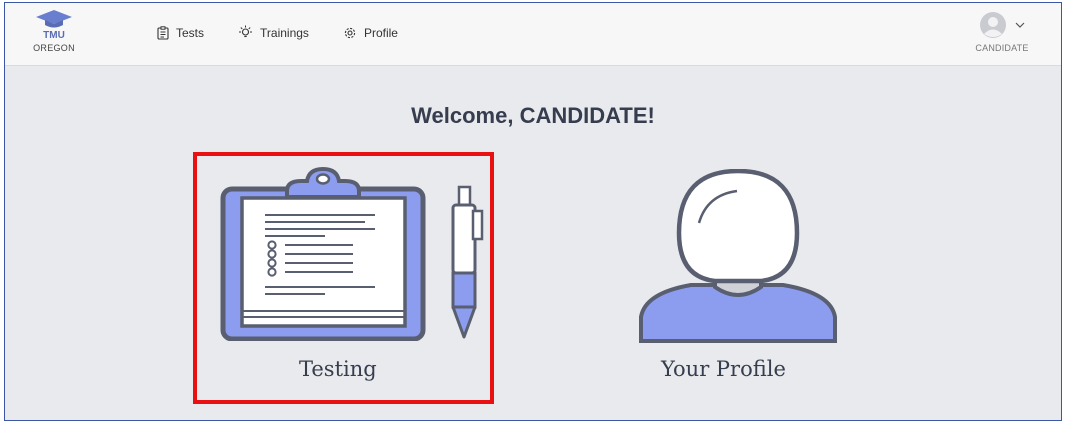  What do you see at coordinates (284, 32) in the screenshot?
I see `nav-label-trainings: Trainings` at bounding box center [284, 32].